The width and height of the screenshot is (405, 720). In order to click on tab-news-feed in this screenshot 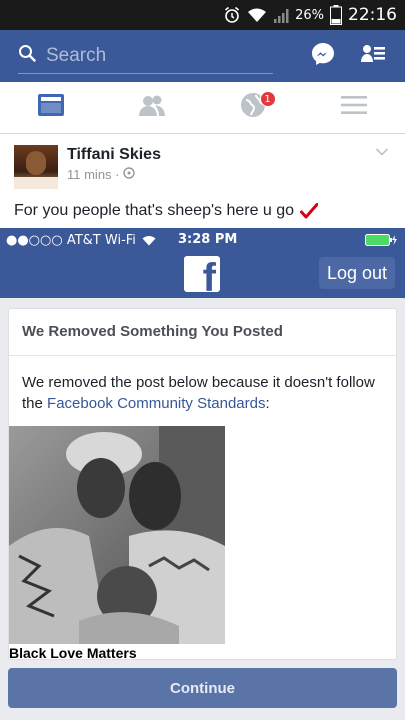, I will do `click(50, 107)`.